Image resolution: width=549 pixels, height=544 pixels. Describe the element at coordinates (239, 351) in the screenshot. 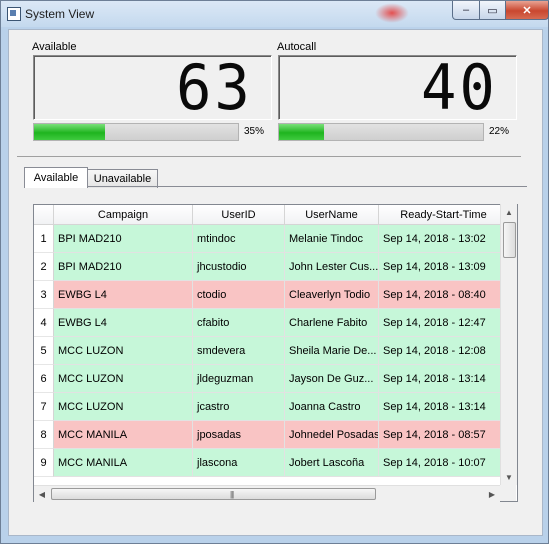

I see `cell-userid: smdevera` at that location.